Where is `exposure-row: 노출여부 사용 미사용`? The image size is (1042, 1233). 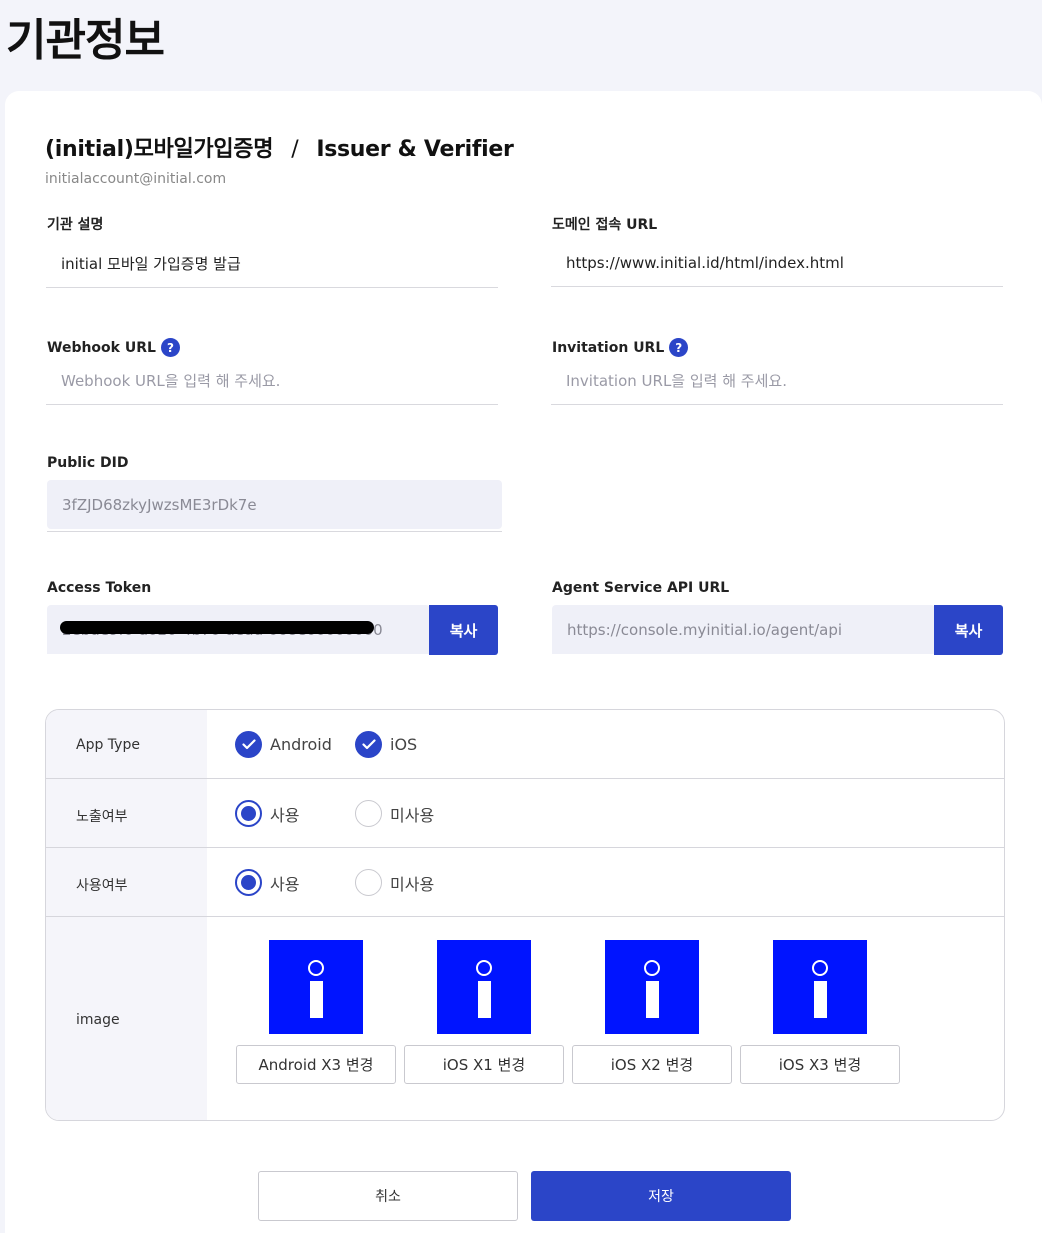 exposure-row: 노출여부 사용 미사용 is located at coordinates (525, 813).